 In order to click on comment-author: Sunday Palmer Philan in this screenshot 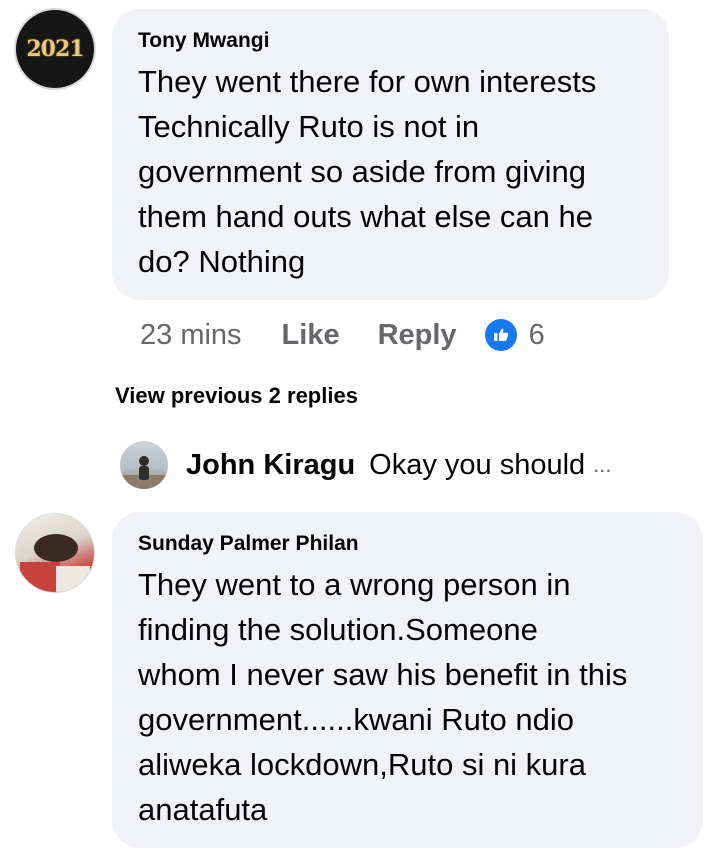, I will do `click(407, 544)`.